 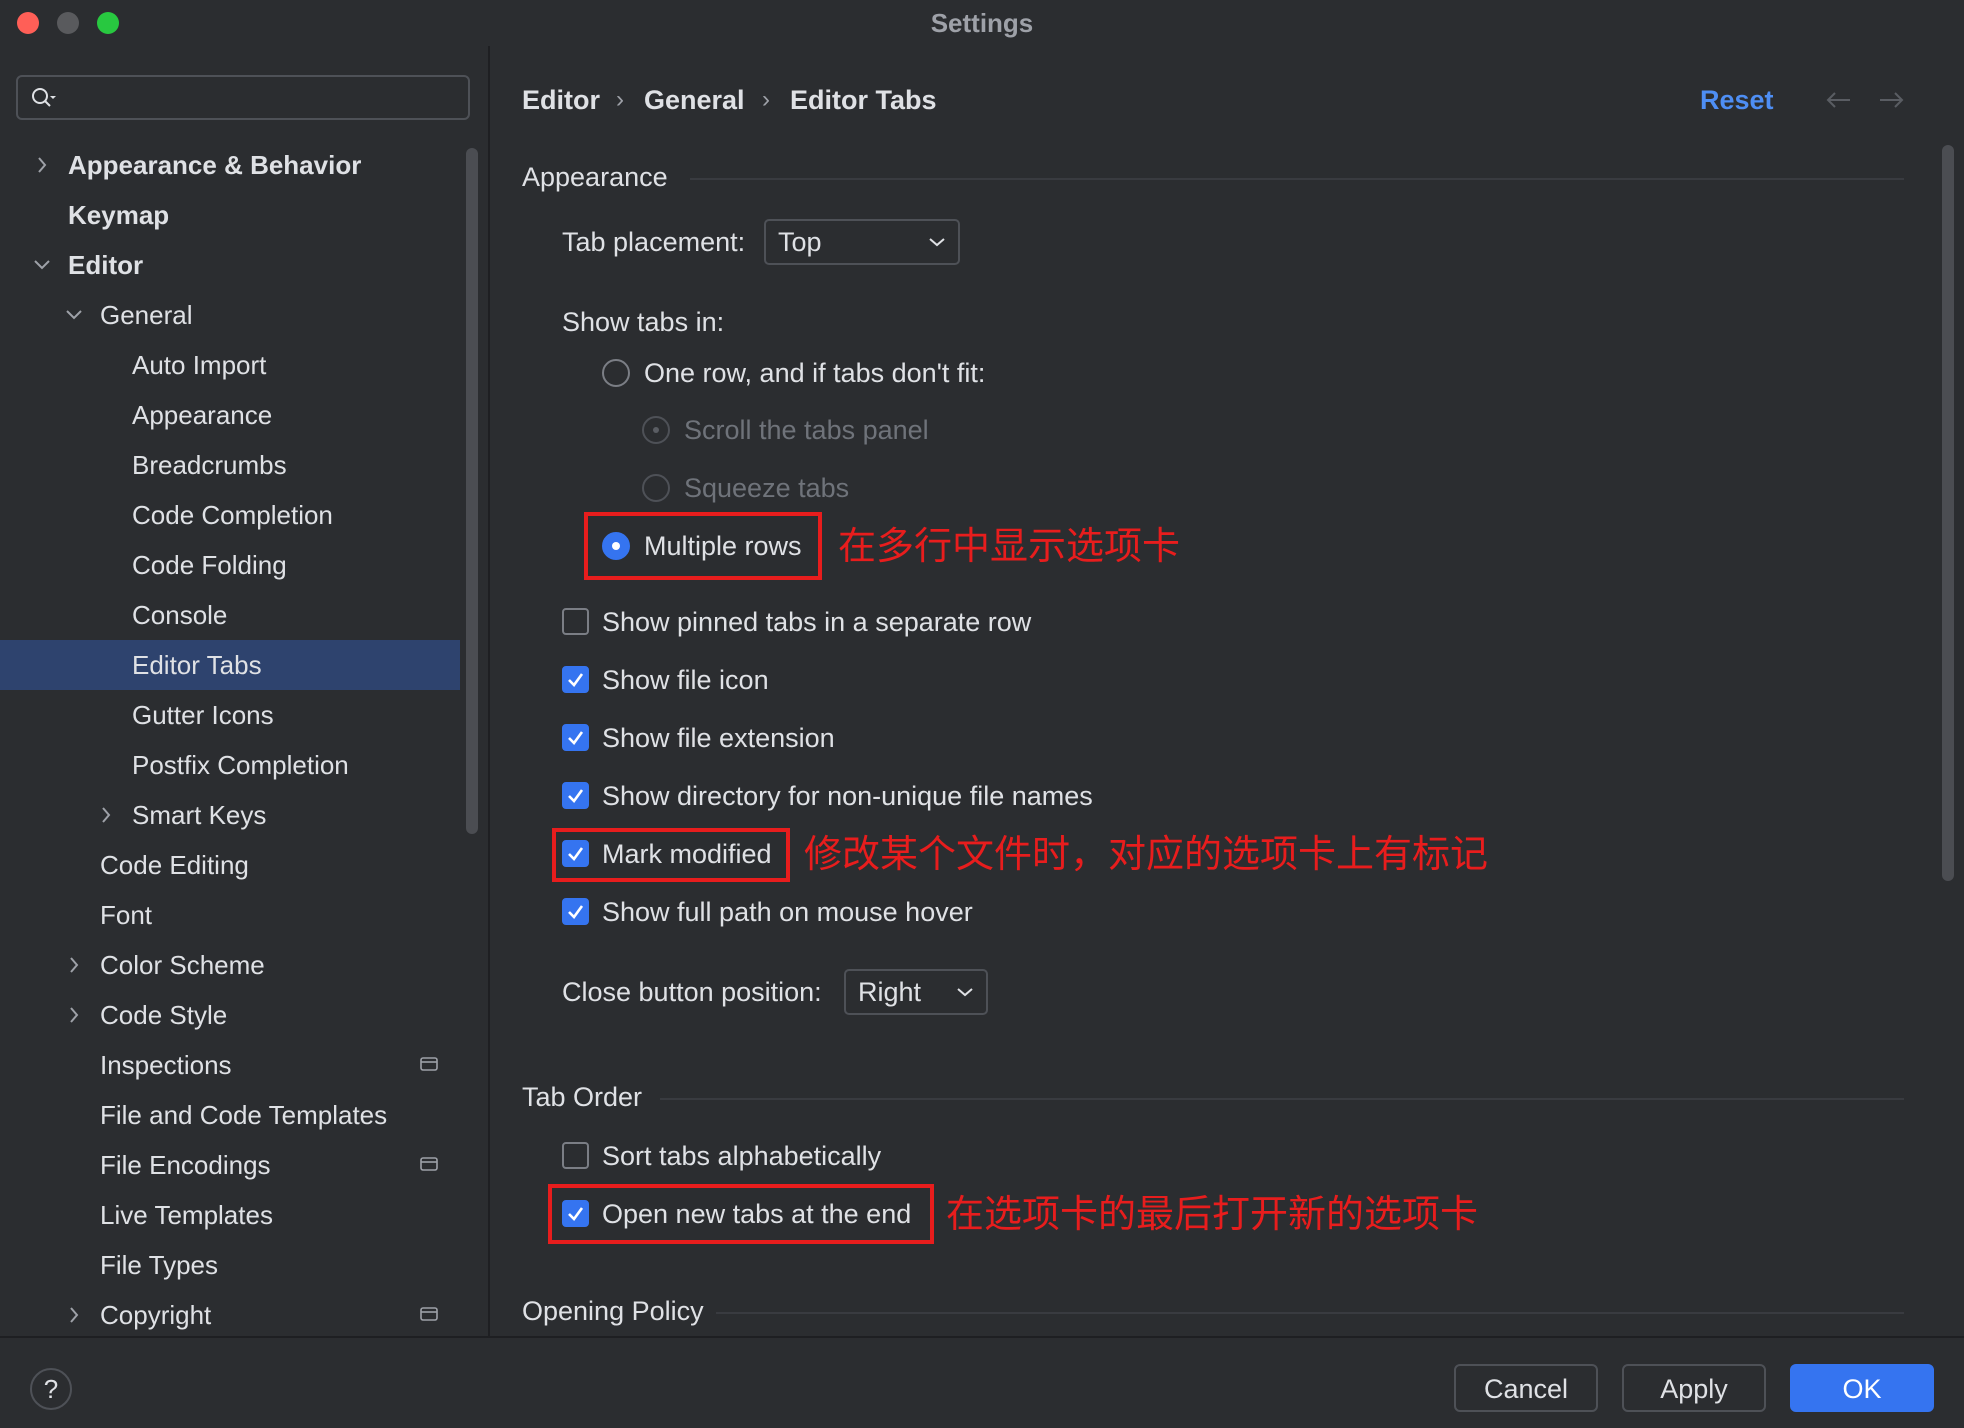 I want to click on sidebar-item-font: Font, so click(x=230, y=915).